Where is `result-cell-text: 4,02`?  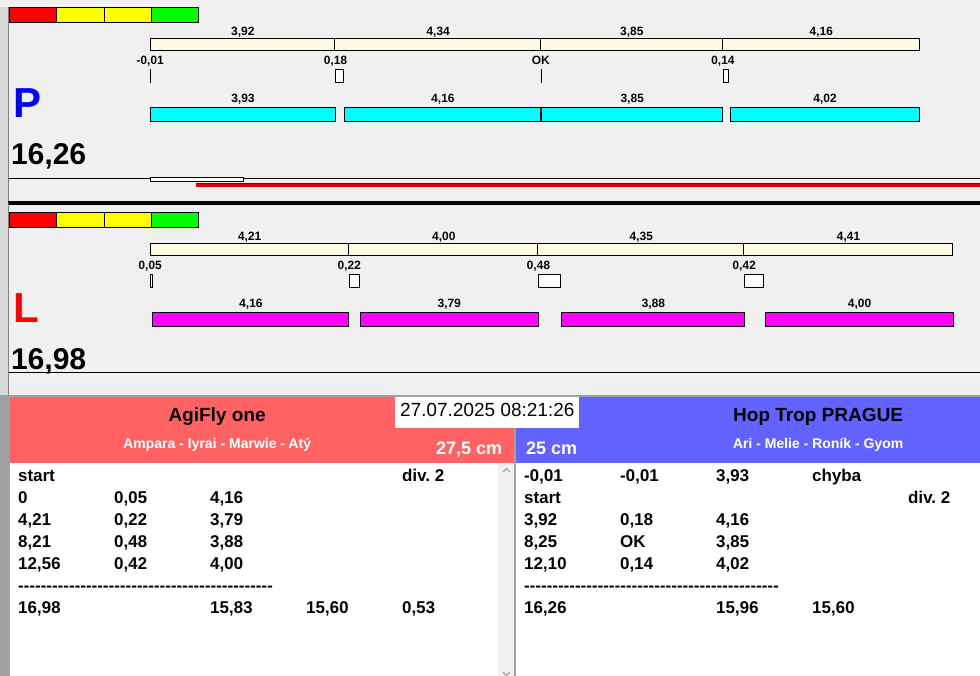 result-cell-text: 4,02 is located at coordinates (733, 564).